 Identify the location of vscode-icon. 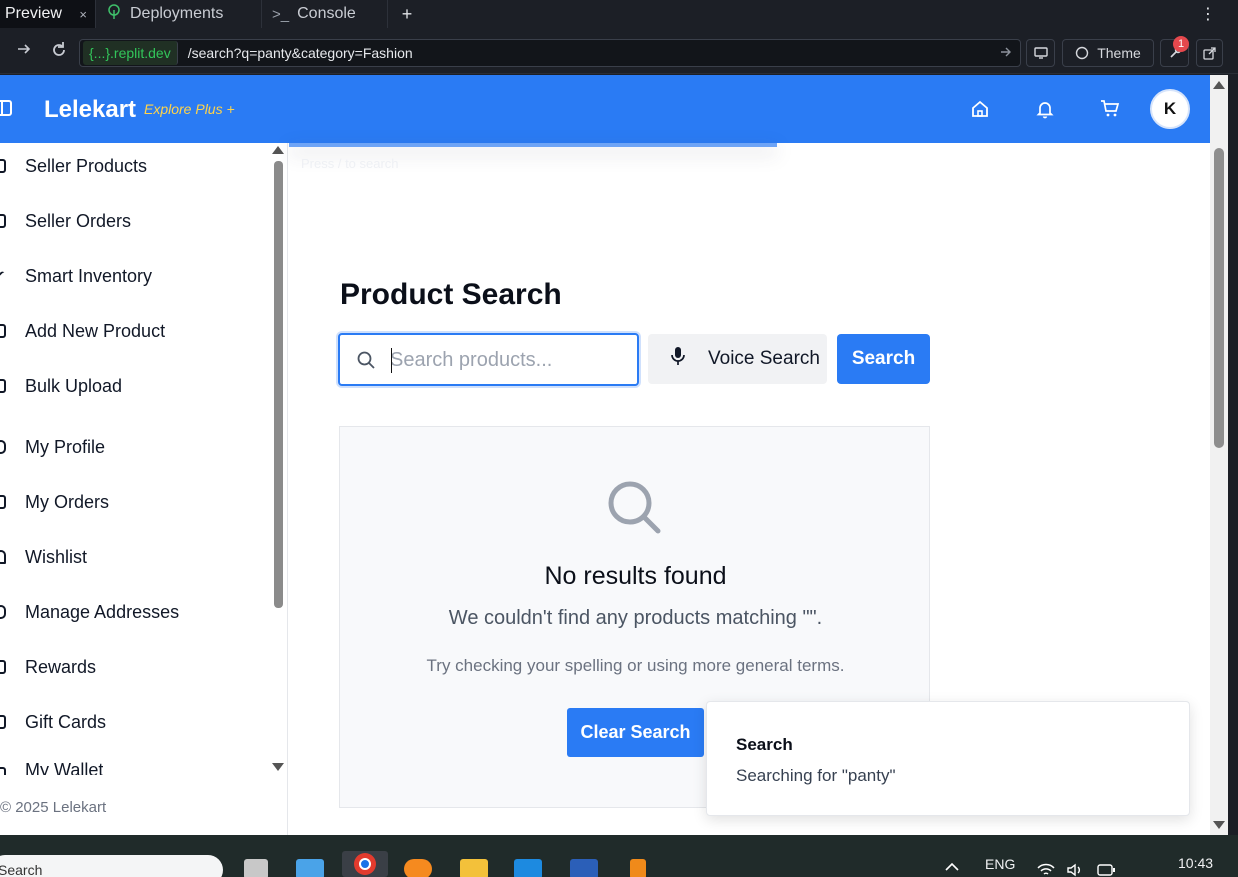
(528, 868).